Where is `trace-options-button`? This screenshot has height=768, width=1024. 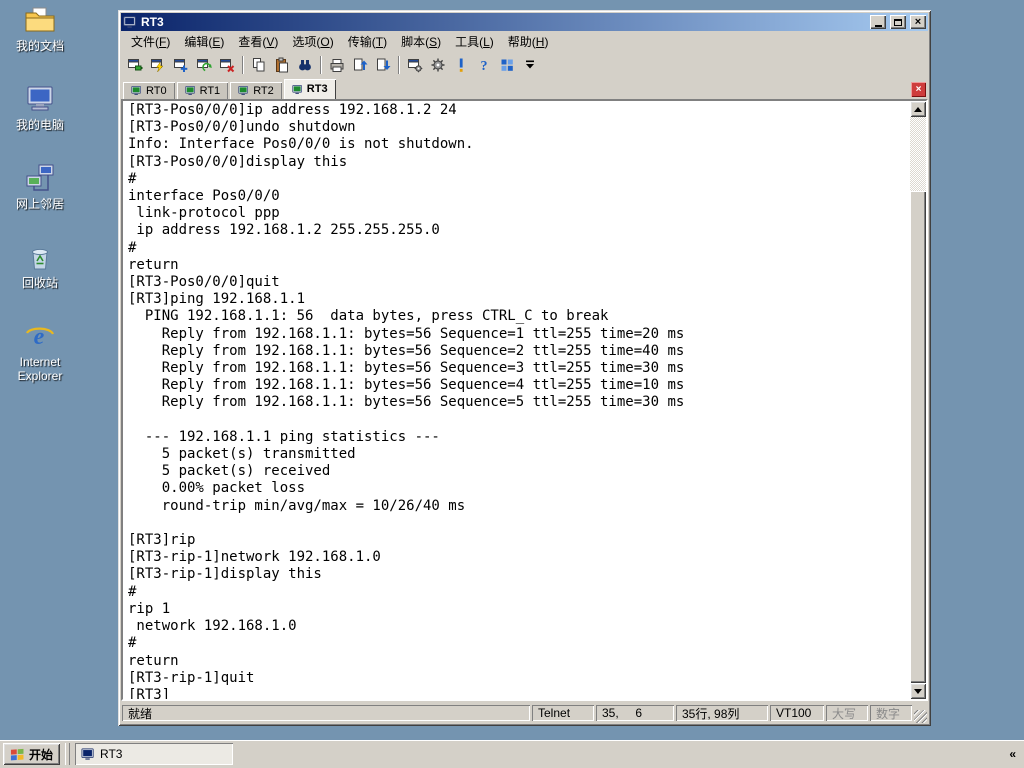
trace-options-button is located at coordinates (461, 65).